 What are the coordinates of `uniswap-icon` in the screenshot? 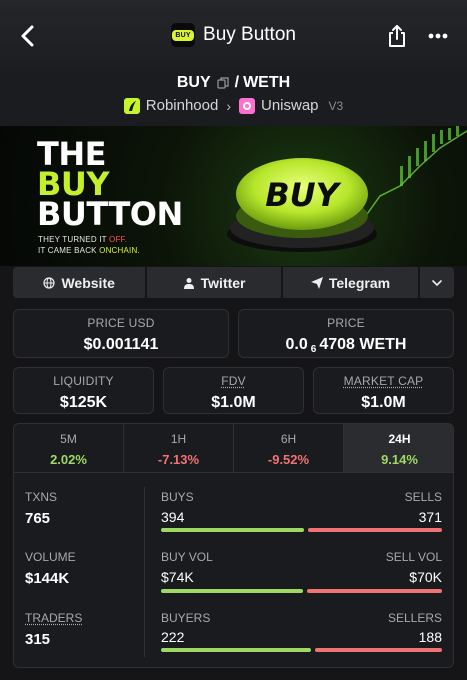 It's located at (247, 105).